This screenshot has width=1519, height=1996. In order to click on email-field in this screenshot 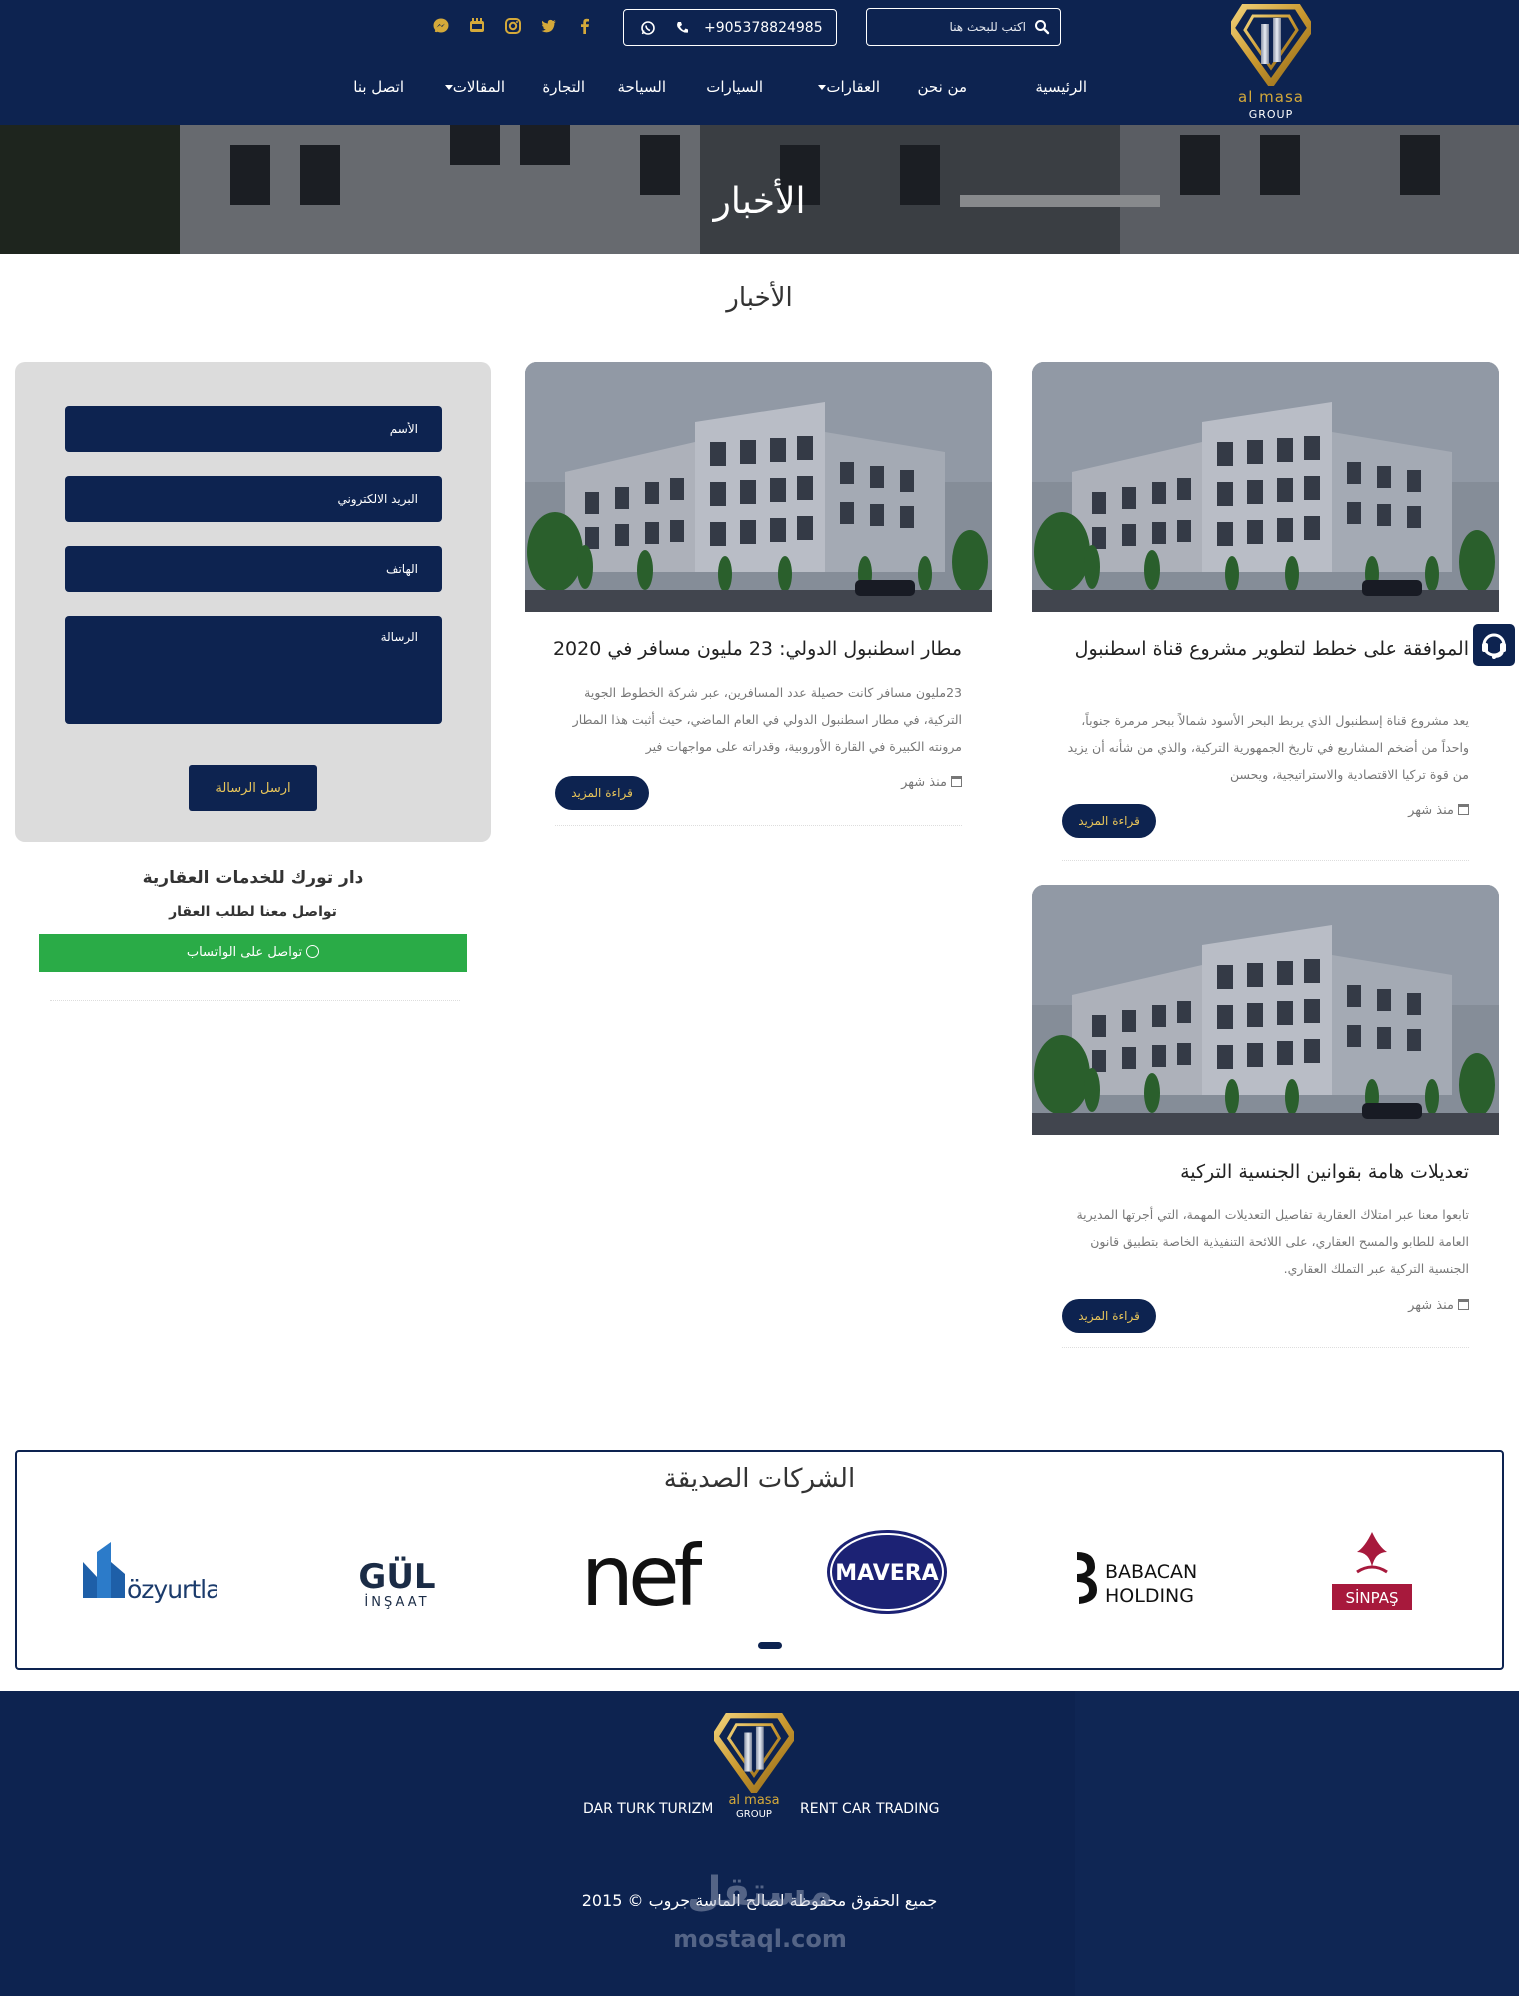, I will do `click(253, 499)`.